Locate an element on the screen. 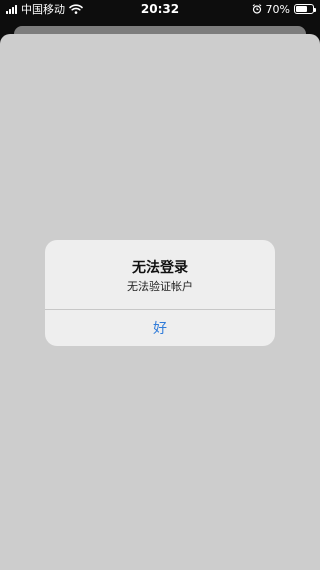  status-right: 70% is located at coordinates (284, 9).